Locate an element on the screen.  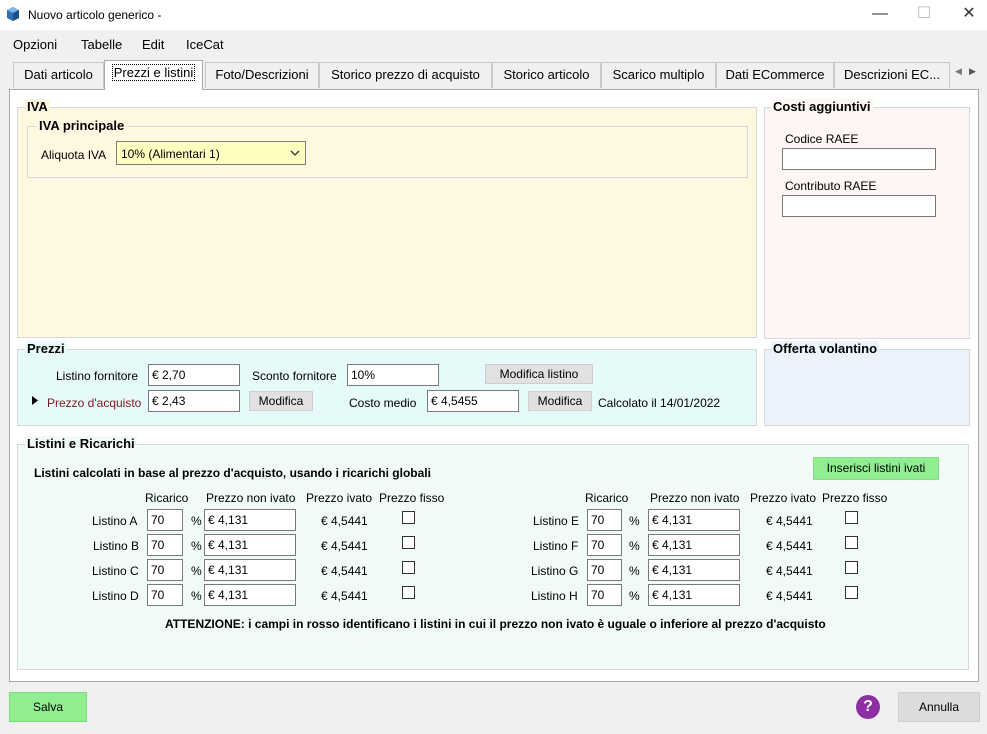
prezzo-acquisto-input: € 2,43 is located at coordinates (194, 401).